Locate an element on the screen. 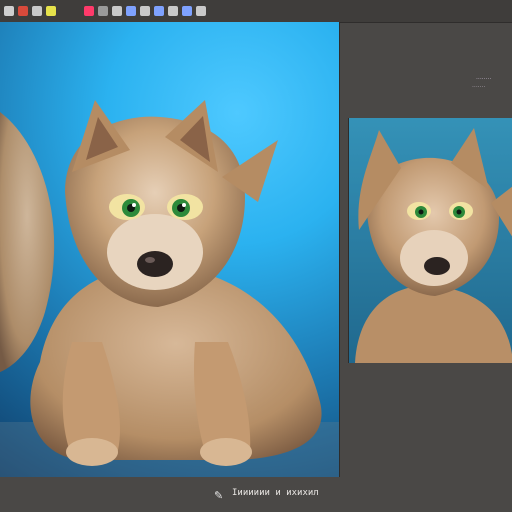  pen-tool-icon is located at coordinates (89, 11).